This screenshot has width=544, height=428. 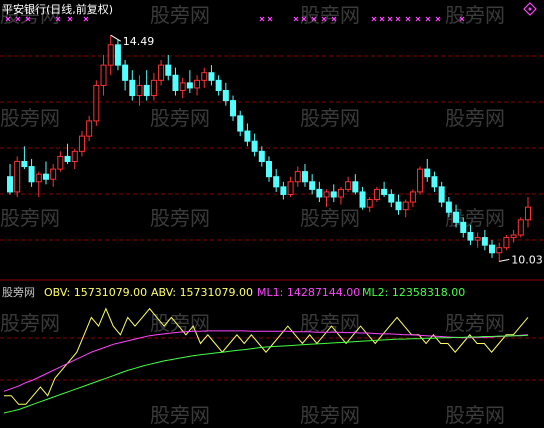 I want to click on ml1-line, so click(x=266, y=361).